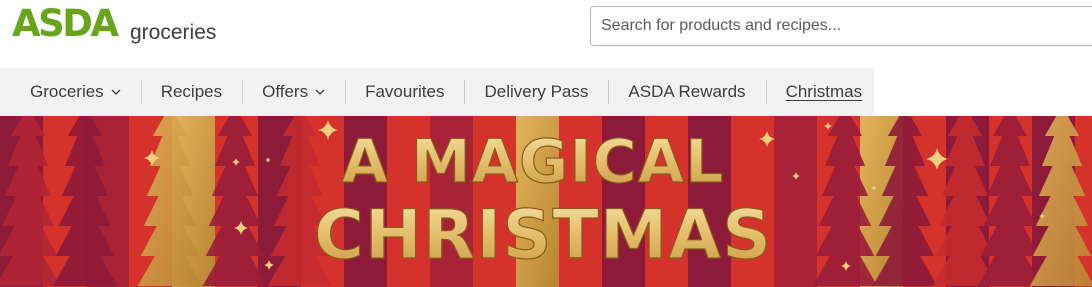 Image resolution: width=1092 pixels, height=287 pixels. What do you see at coordinates (67, 91) in the screenshot?
I see `nav-item-label: Groceries` at bounding box center [67, 91].